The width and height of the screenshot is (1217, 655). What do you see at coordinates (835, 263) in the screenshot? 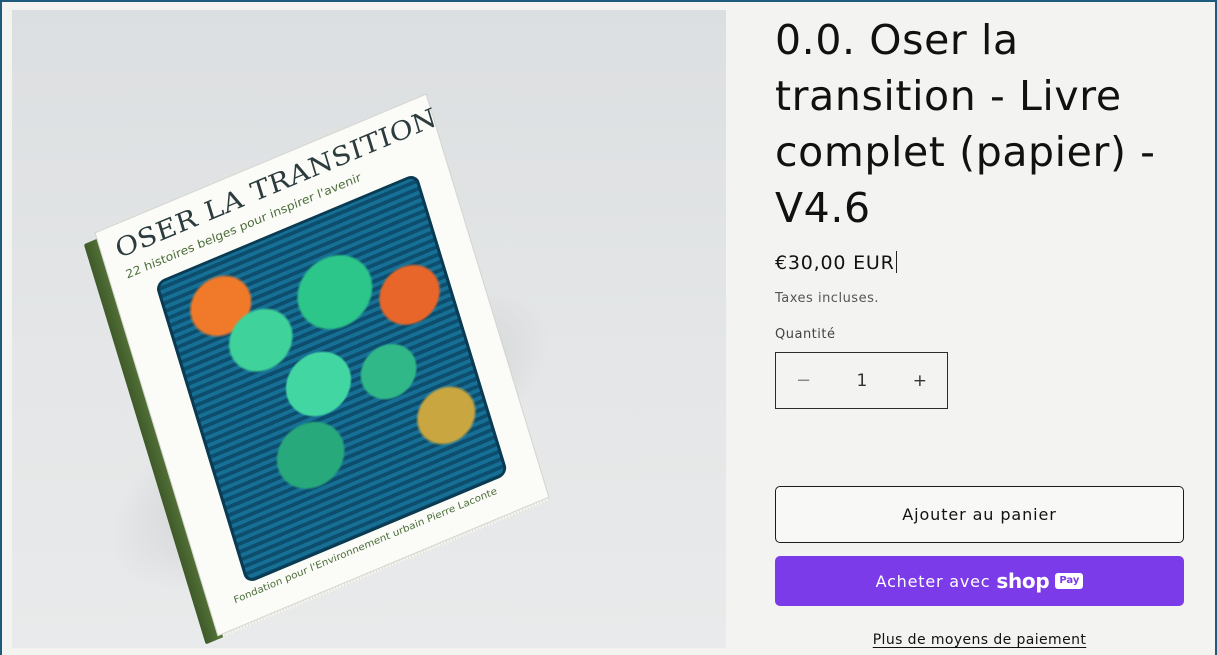
I see `price-value: €30,00 EUR` at bounding box center [835, 263].